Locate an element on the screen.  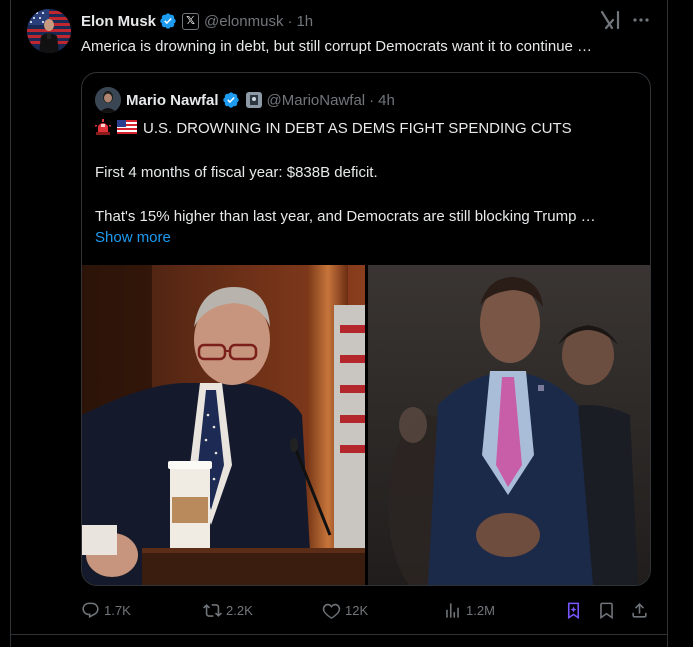
views-button: 1.2M is located at coordinates (469, 610).